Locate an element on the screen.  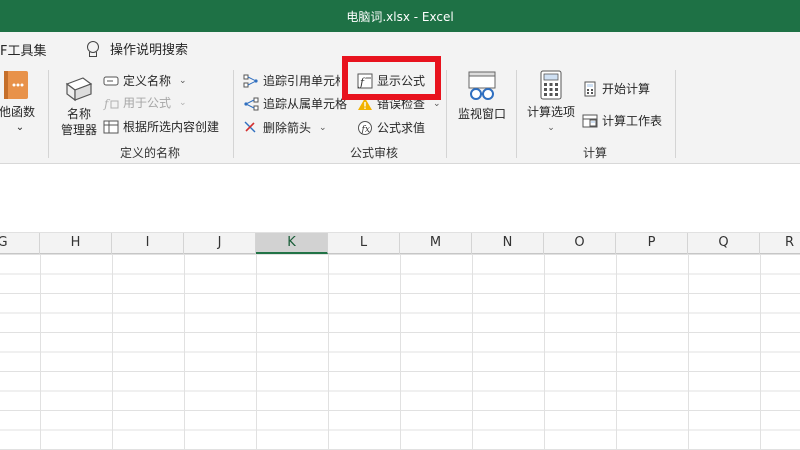
create-from-selection-button: 根据所选内容创建 is located at coordinates (161, 126).